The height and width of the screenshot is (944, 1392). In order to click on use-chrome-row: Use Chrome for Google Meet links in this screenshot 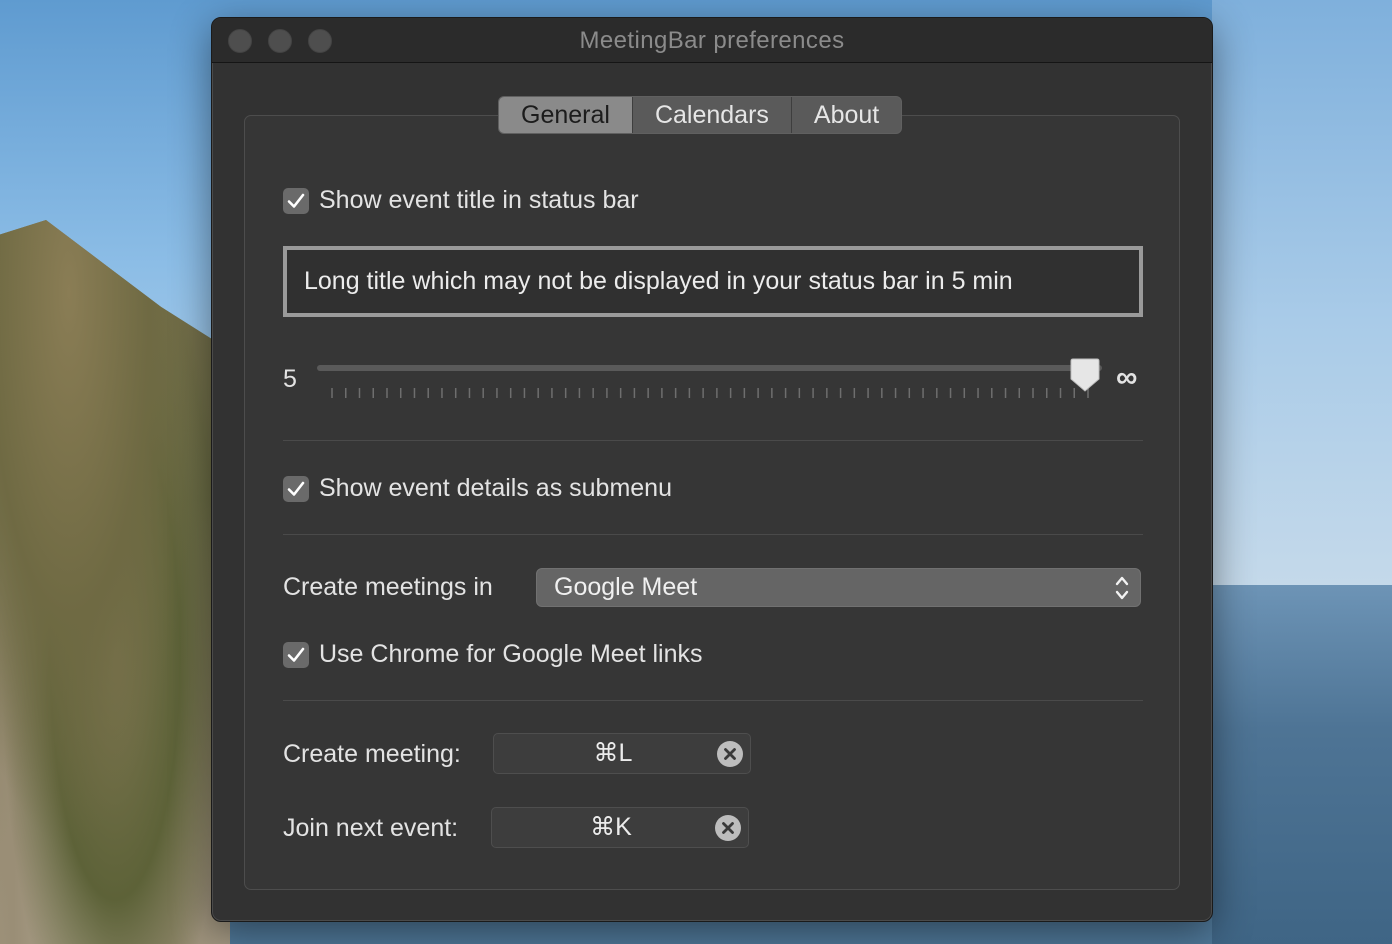, I will do `click(492, 654)`.